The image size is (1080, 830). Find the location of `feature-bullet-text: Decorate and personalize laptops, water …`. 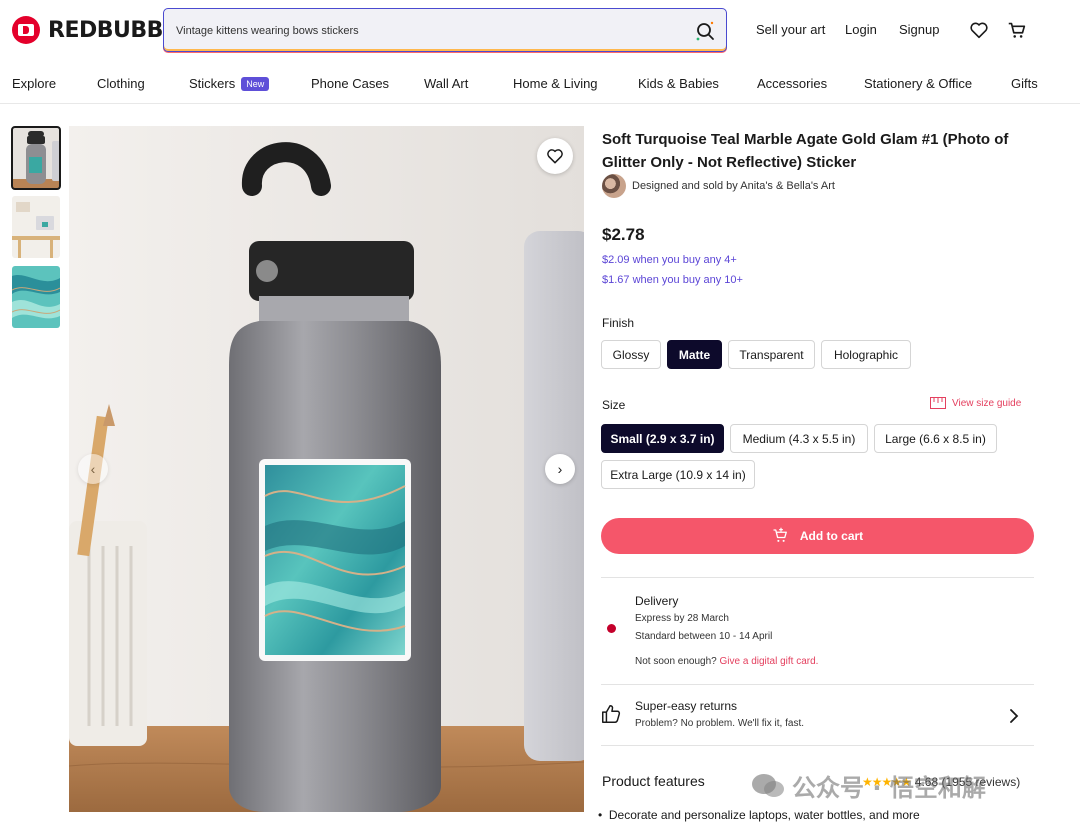

feature-bullet-text: Decorate and personalize laptops, water … is located at coordinates (764, 815).